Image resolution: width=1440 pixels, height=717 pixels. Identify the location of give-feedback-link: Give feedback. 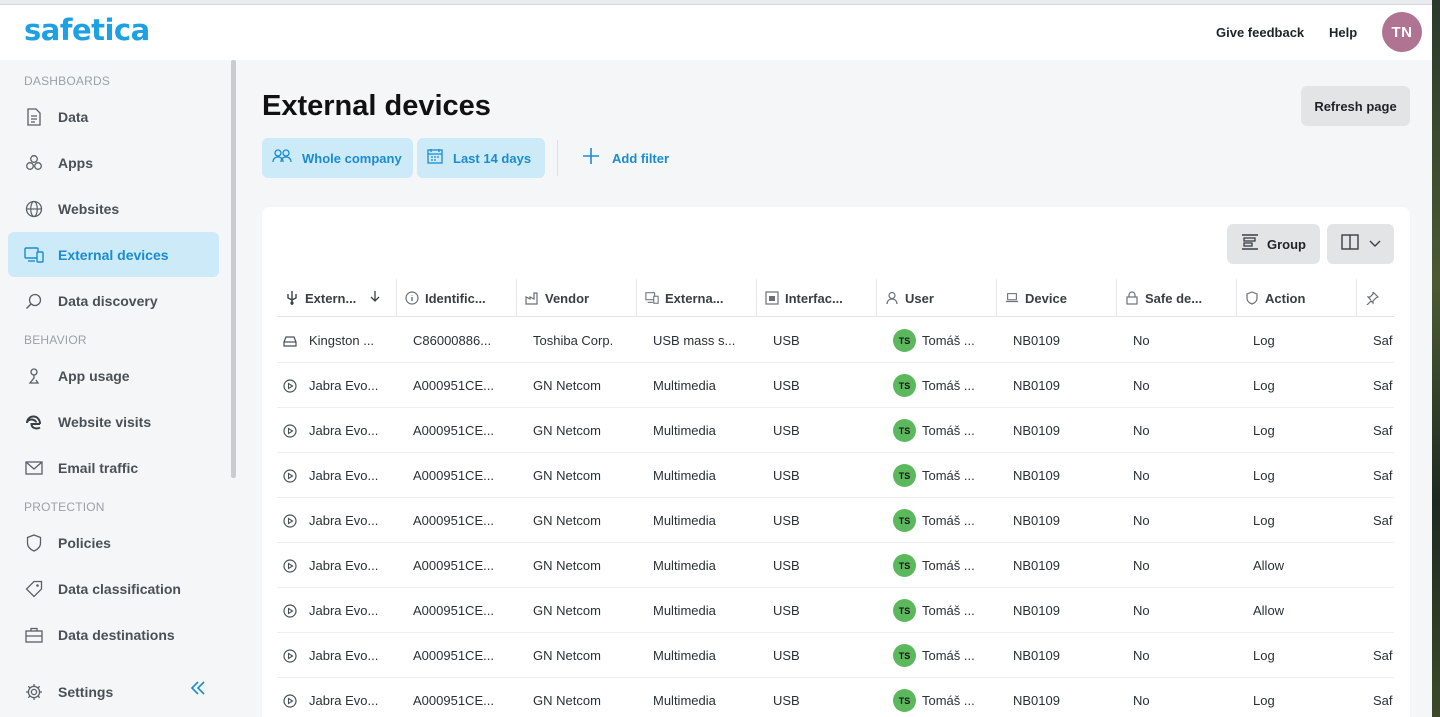
(1260, 32).